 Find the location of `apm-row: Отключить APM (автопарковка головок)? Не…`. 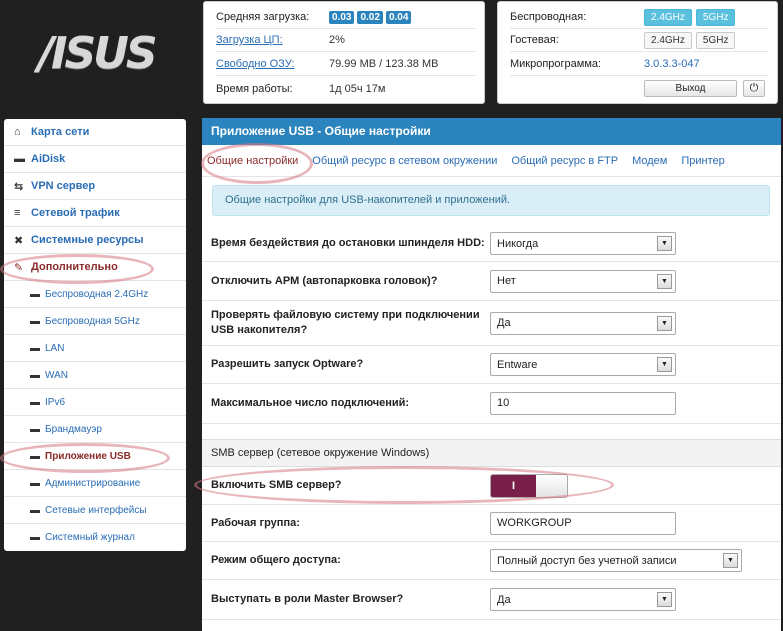

apm-row: Отключить APM (автопарковка головок)? Не… is located at coordinates (491, 281).